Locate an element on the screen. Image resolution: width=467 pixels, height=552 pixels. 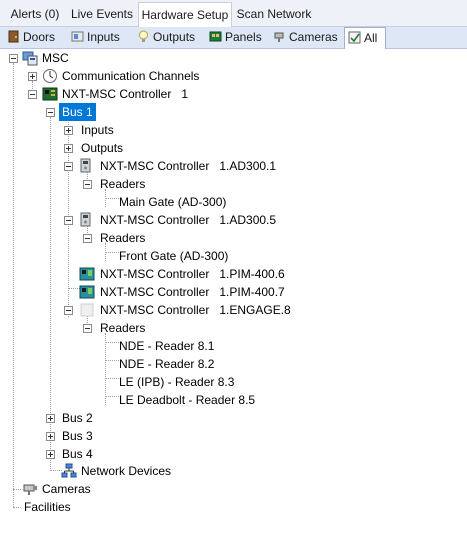
tree-node-main-gate: Main Gate (AD-300) is located at coordinates (172, 202).